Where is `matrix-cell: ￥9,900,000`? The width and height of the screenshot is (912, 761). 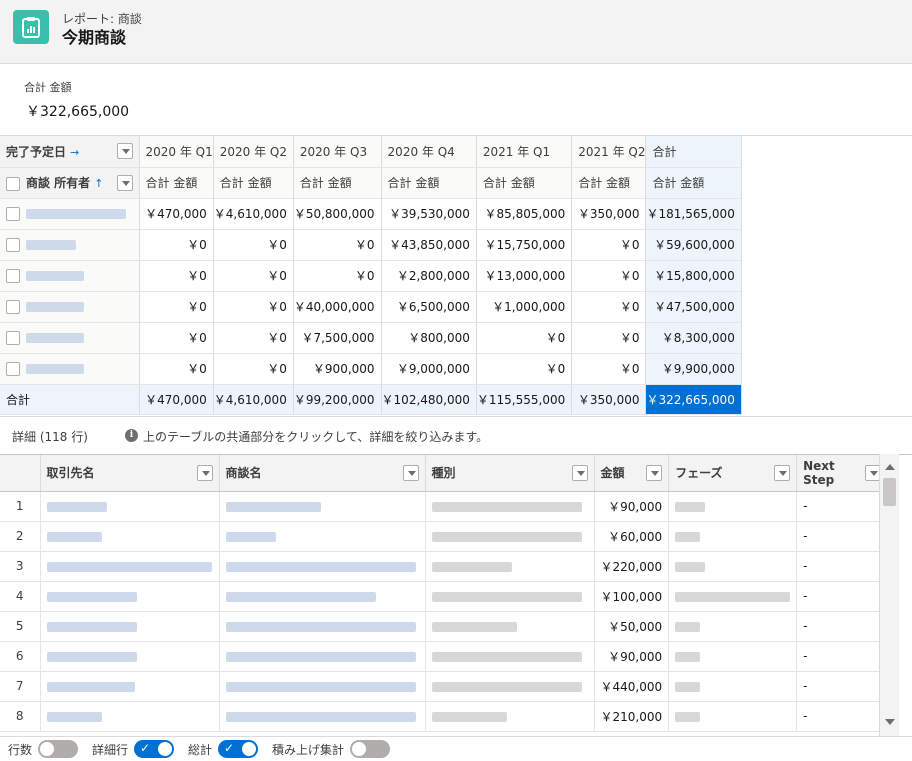
matrix-cell: ￥9,900,000 is located at coordinates (693, 369).